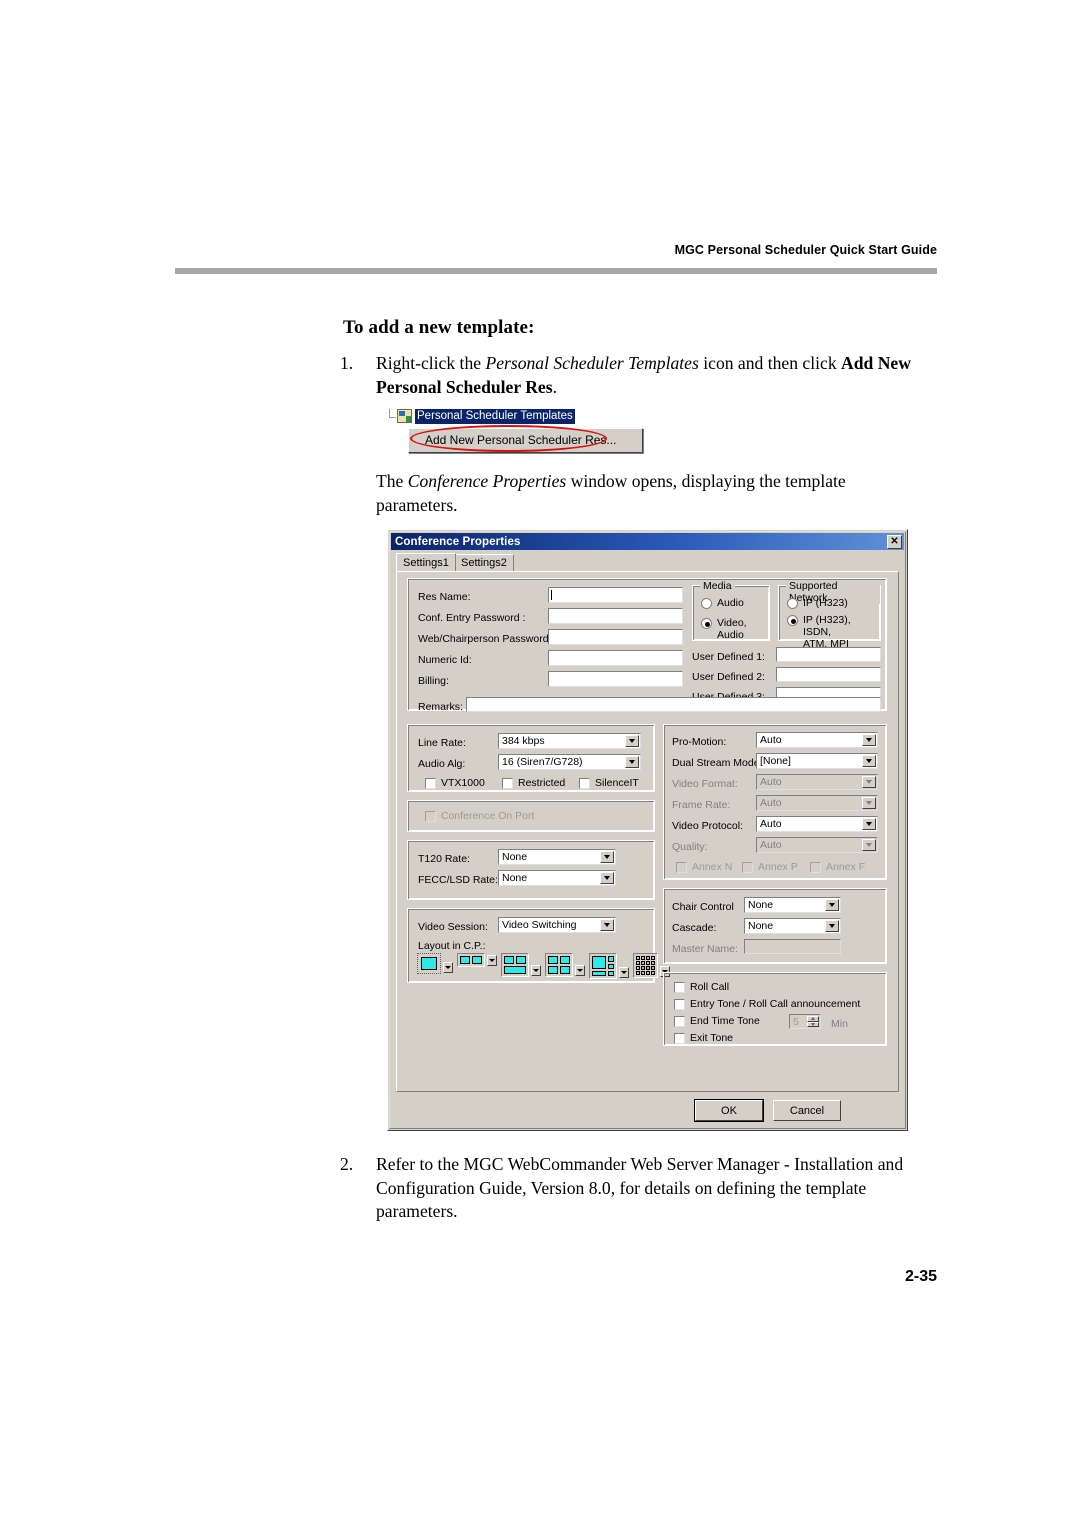 The height and width of the screenshot is (1528, 1080). Describe the element at coordinates (557, 878) in the screenshot. I see `fecc-lsd-rate-select: None` at that location.